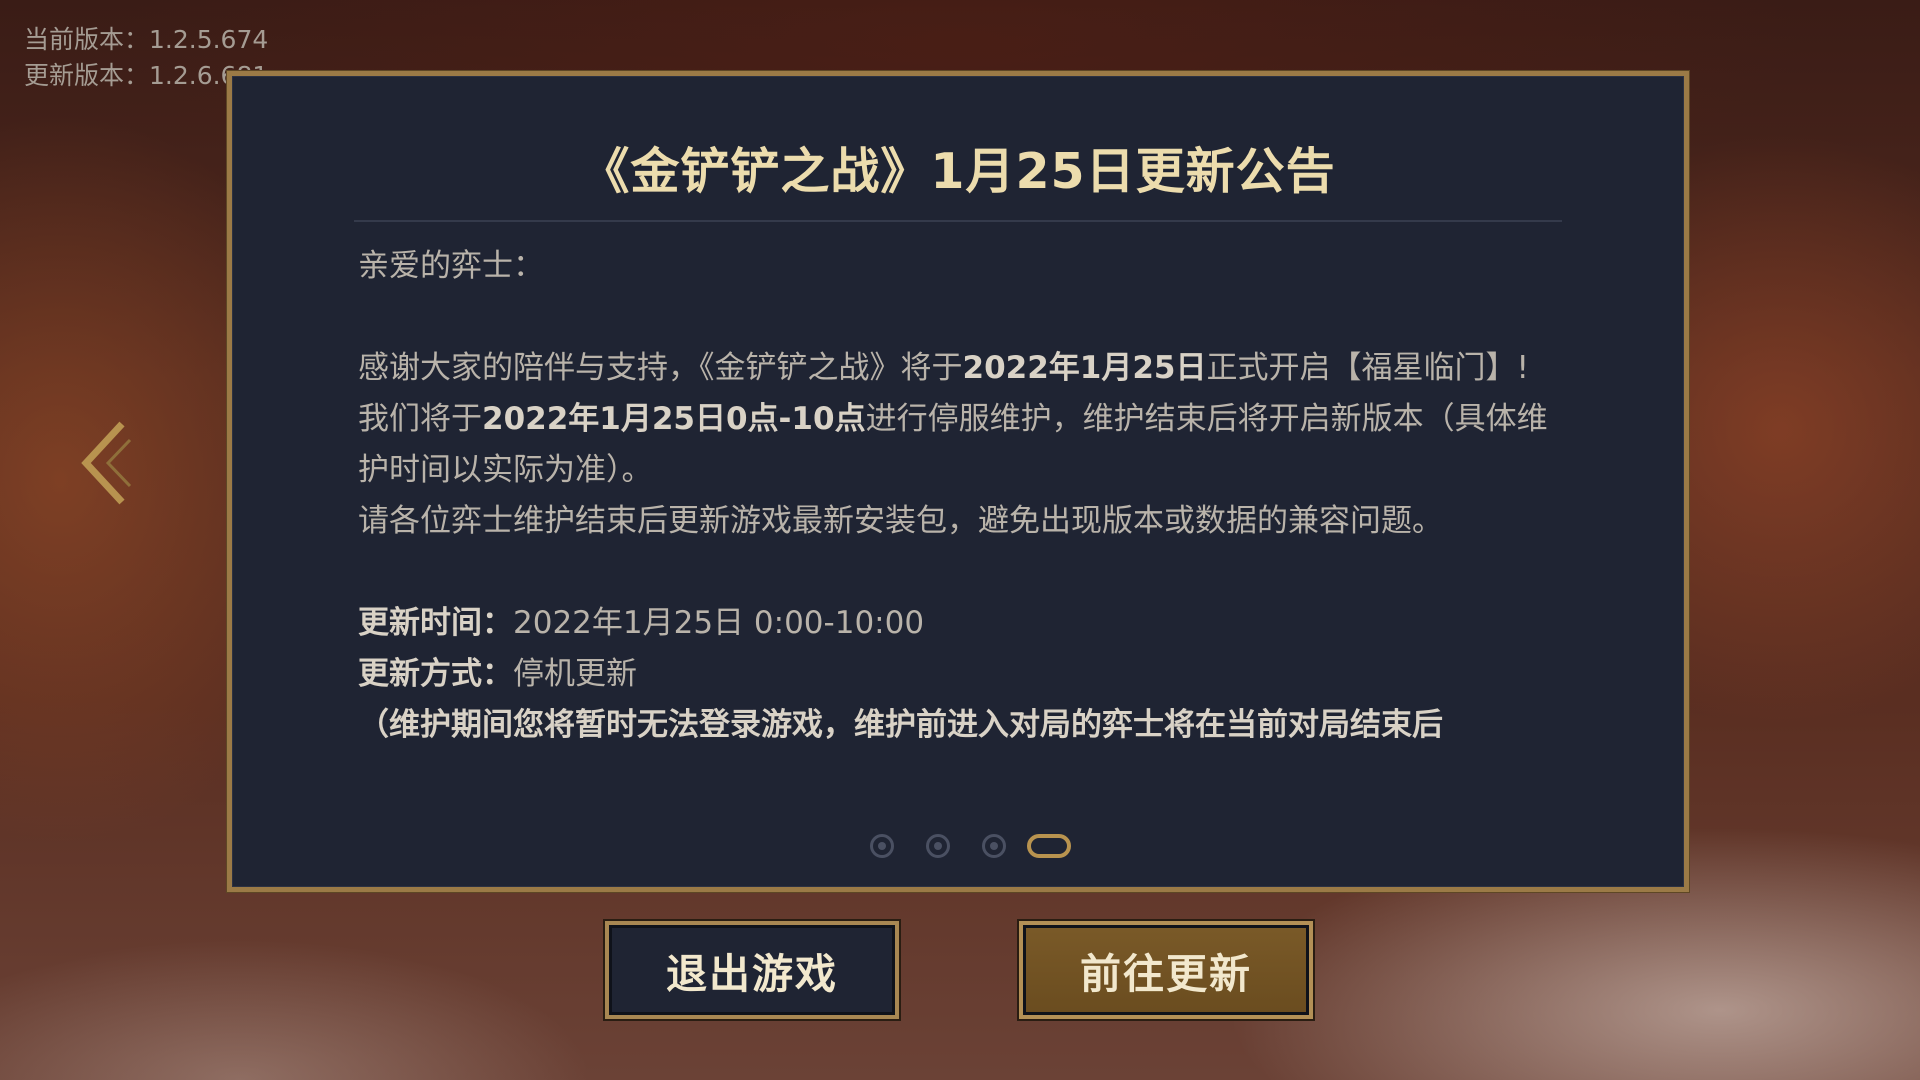 This screenshot has width=1920, height=1080. I want to click on update-time-value: 2022年1月25日 0:00-10:00, so click(719, 623).